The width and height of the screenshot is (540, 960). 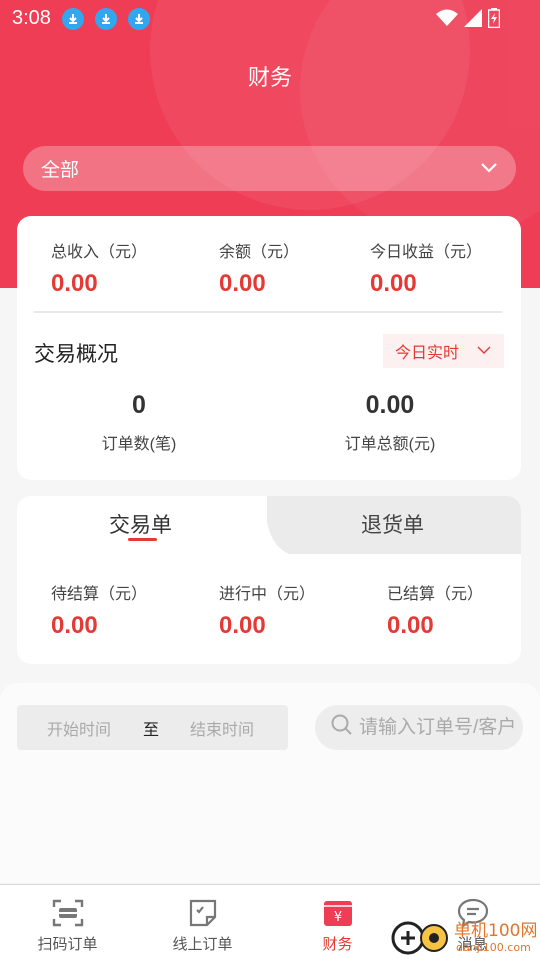 I want to click on end-date-field: 结束时间, so click(x=235, y=728).